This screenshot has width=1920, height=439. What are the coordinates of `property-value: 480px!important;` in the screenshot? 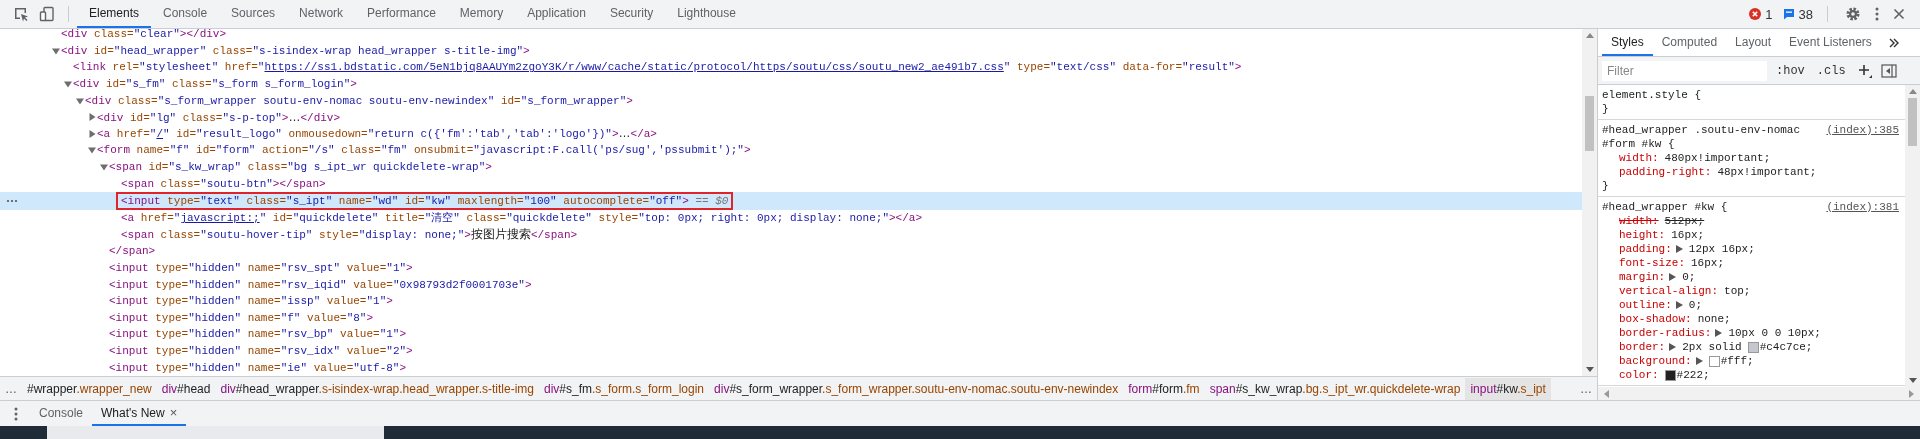 It's located at (1717, 158).